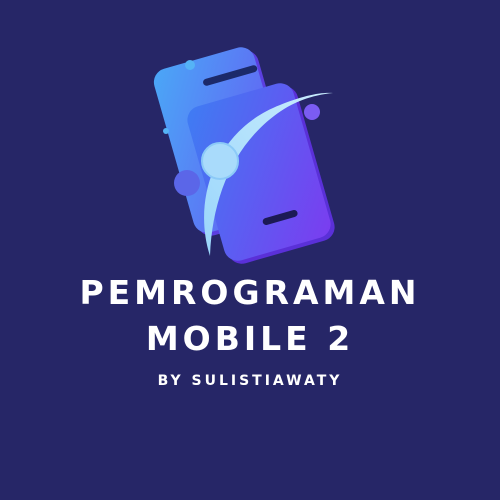  Describe the element at coordinates (312, 112) in the screenshot. I see `dot-right` at that location.